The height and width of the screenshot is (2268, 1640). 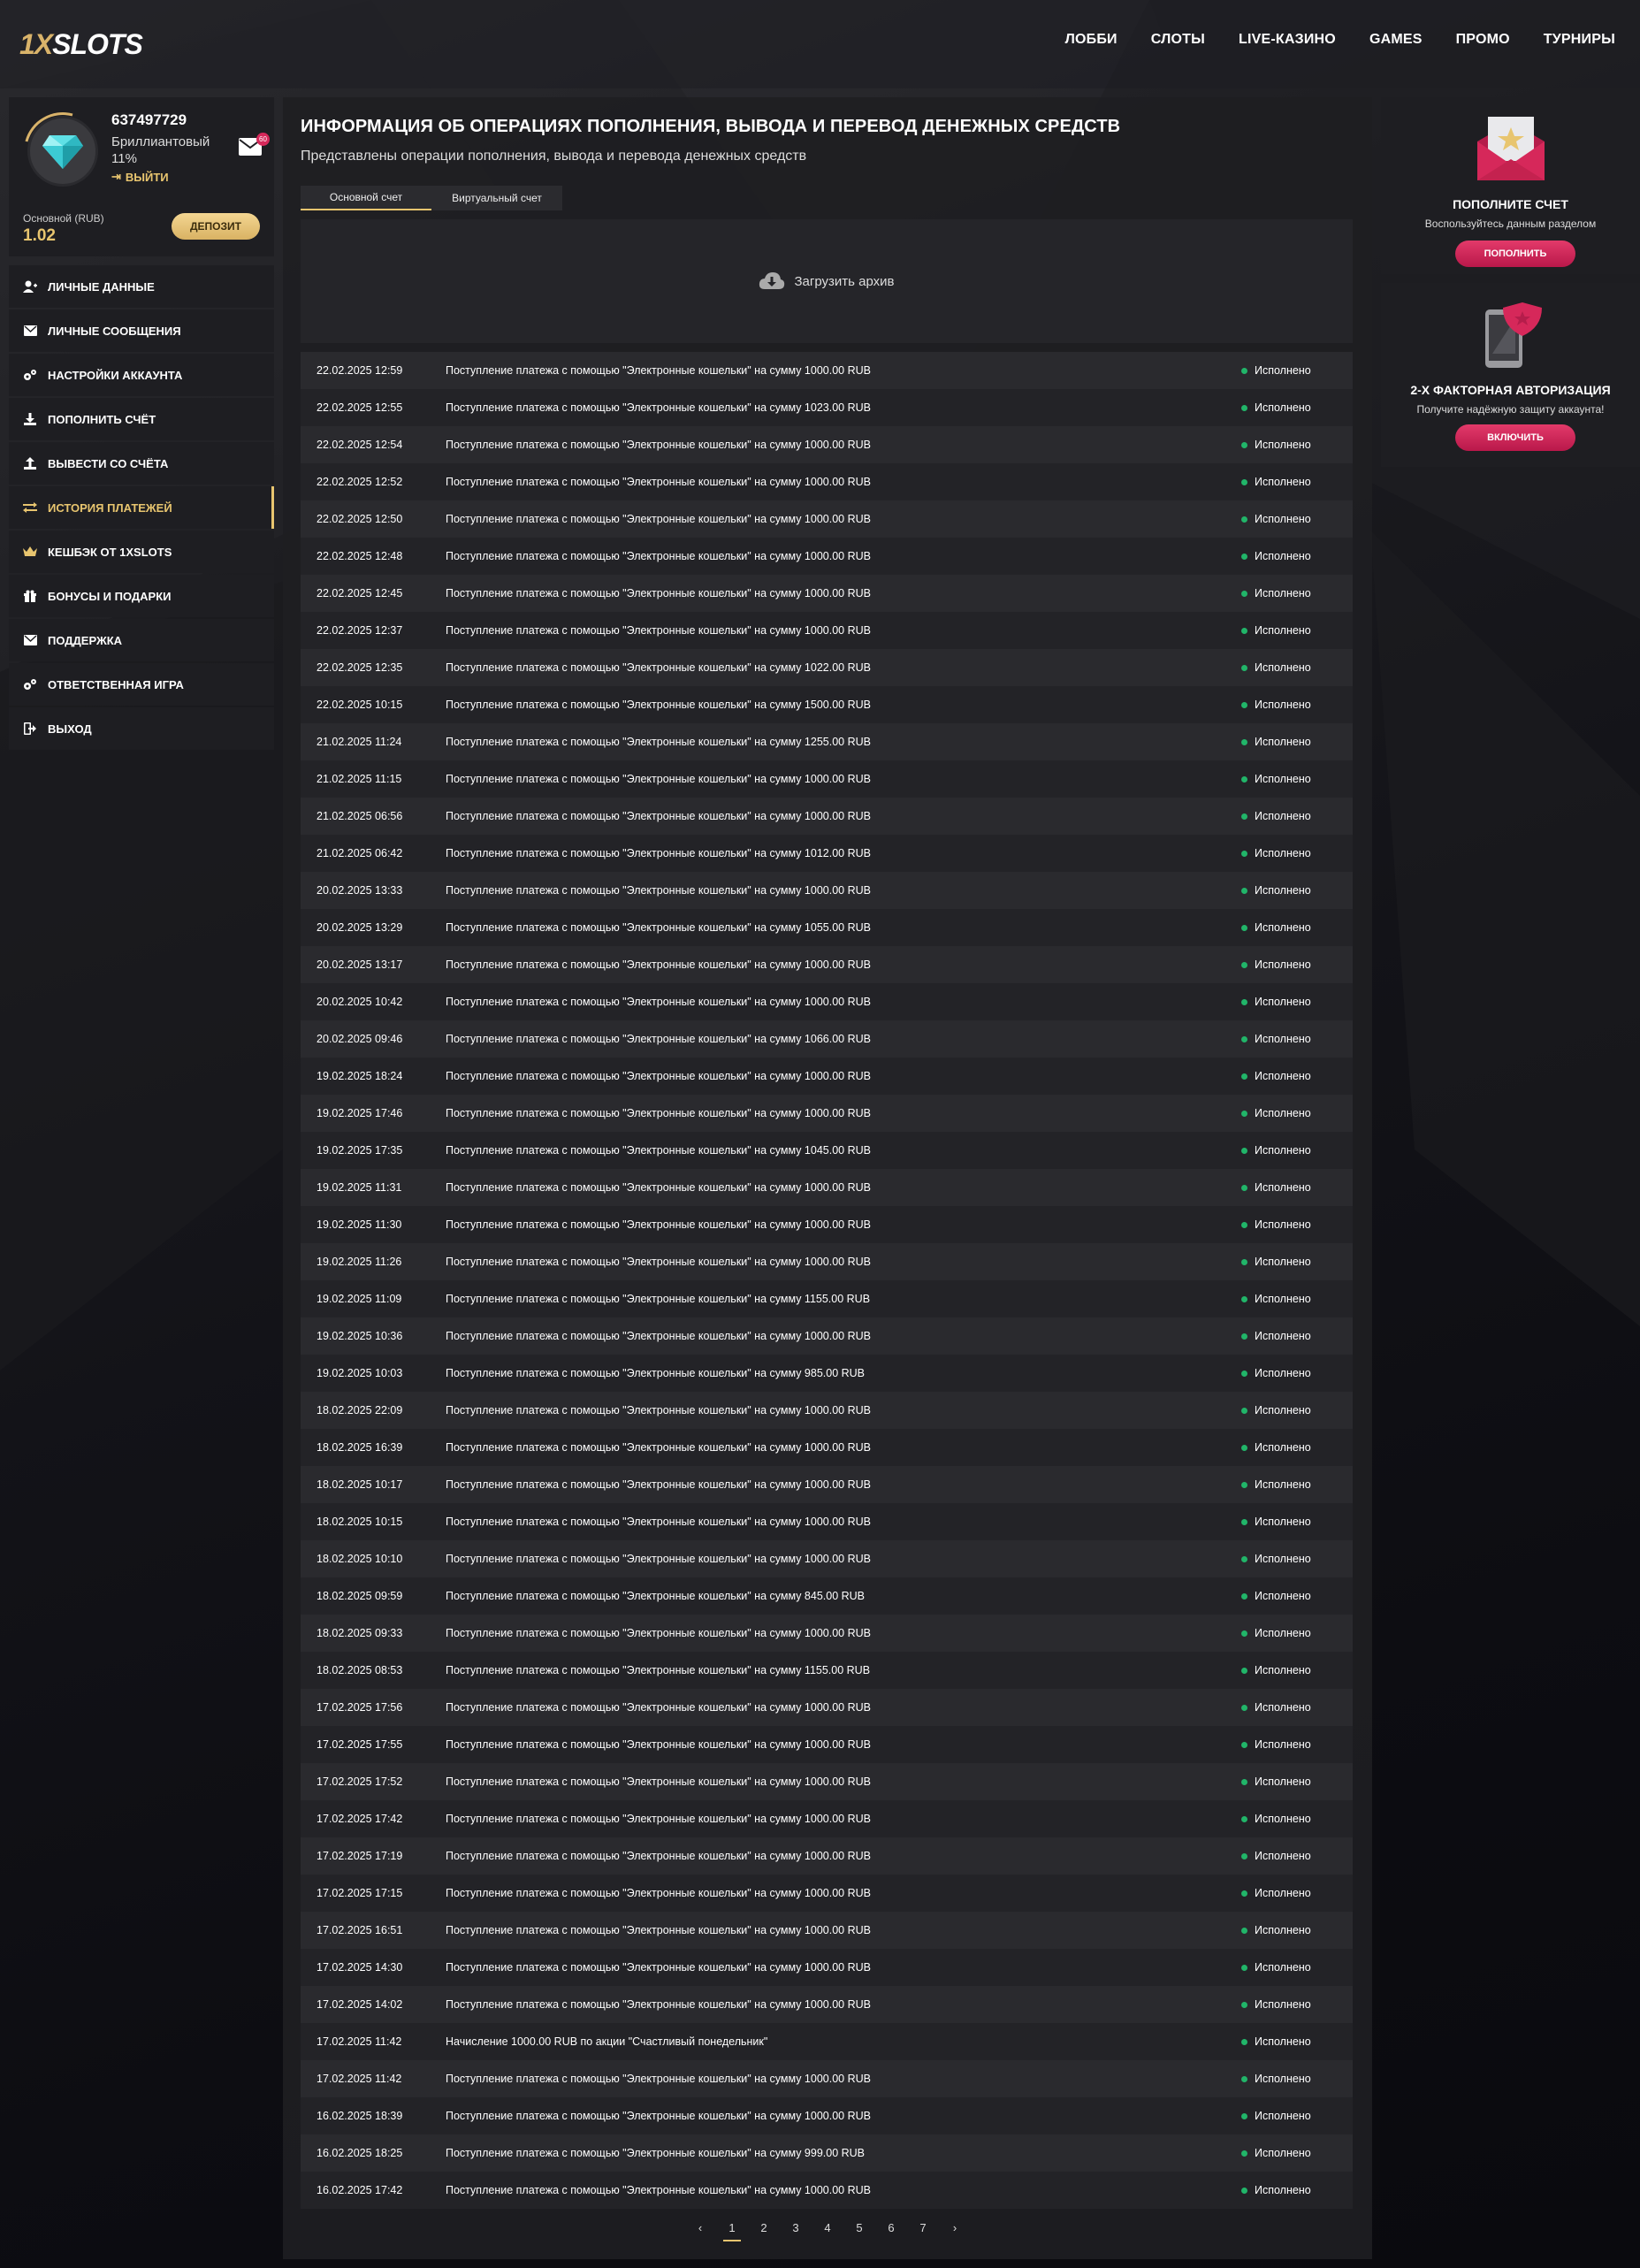 What do you see at coordinates (360, 890) in the screenshot?
I see `tx-date: 20.02.2025 13:33` at bounding box center [360, 890].